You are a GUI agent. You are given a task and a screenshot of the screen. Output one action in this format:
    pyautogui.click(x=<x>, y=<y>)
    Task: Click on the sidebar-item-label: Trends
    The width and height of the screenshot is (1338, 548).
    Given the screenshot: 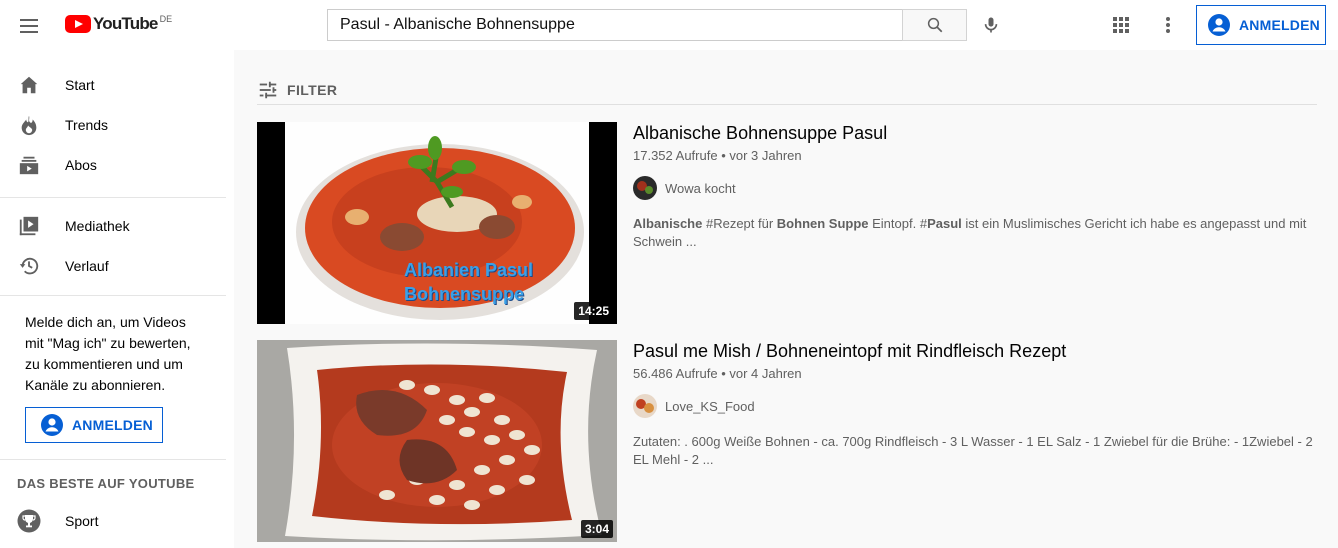 What is the action you would take?
    pyautogui.click(x=87, y=125)
    